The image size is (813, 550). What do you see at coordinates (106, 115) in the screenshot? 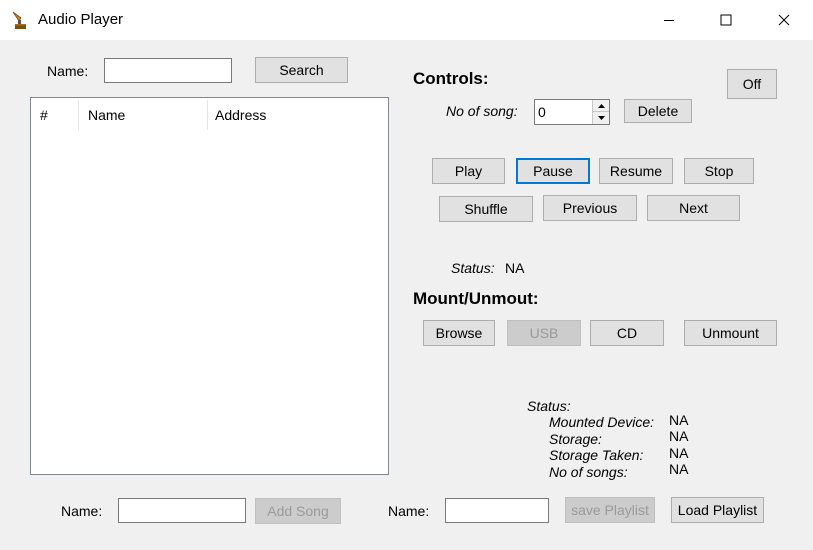
I see `column-header-name: Name` at bounding box center [106, 115].